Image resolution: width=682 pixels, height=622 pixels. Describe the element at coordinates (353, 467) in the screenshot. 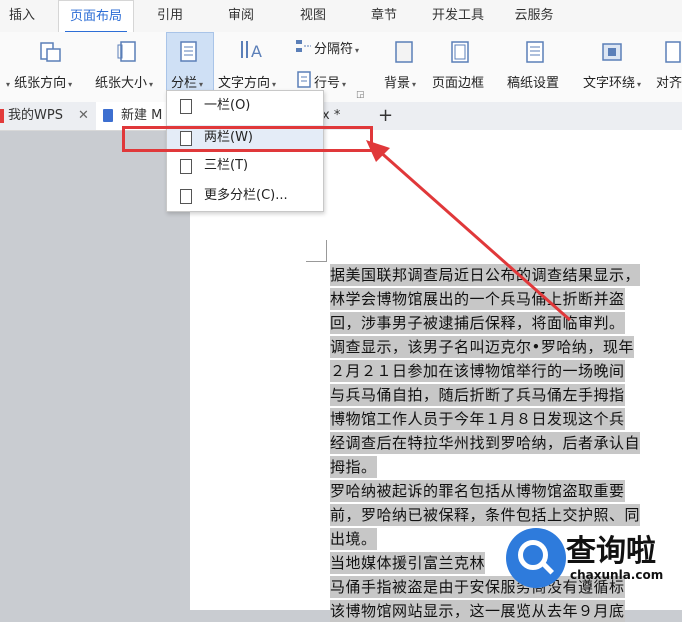

I see `doc-line: 拇指。` at that location.